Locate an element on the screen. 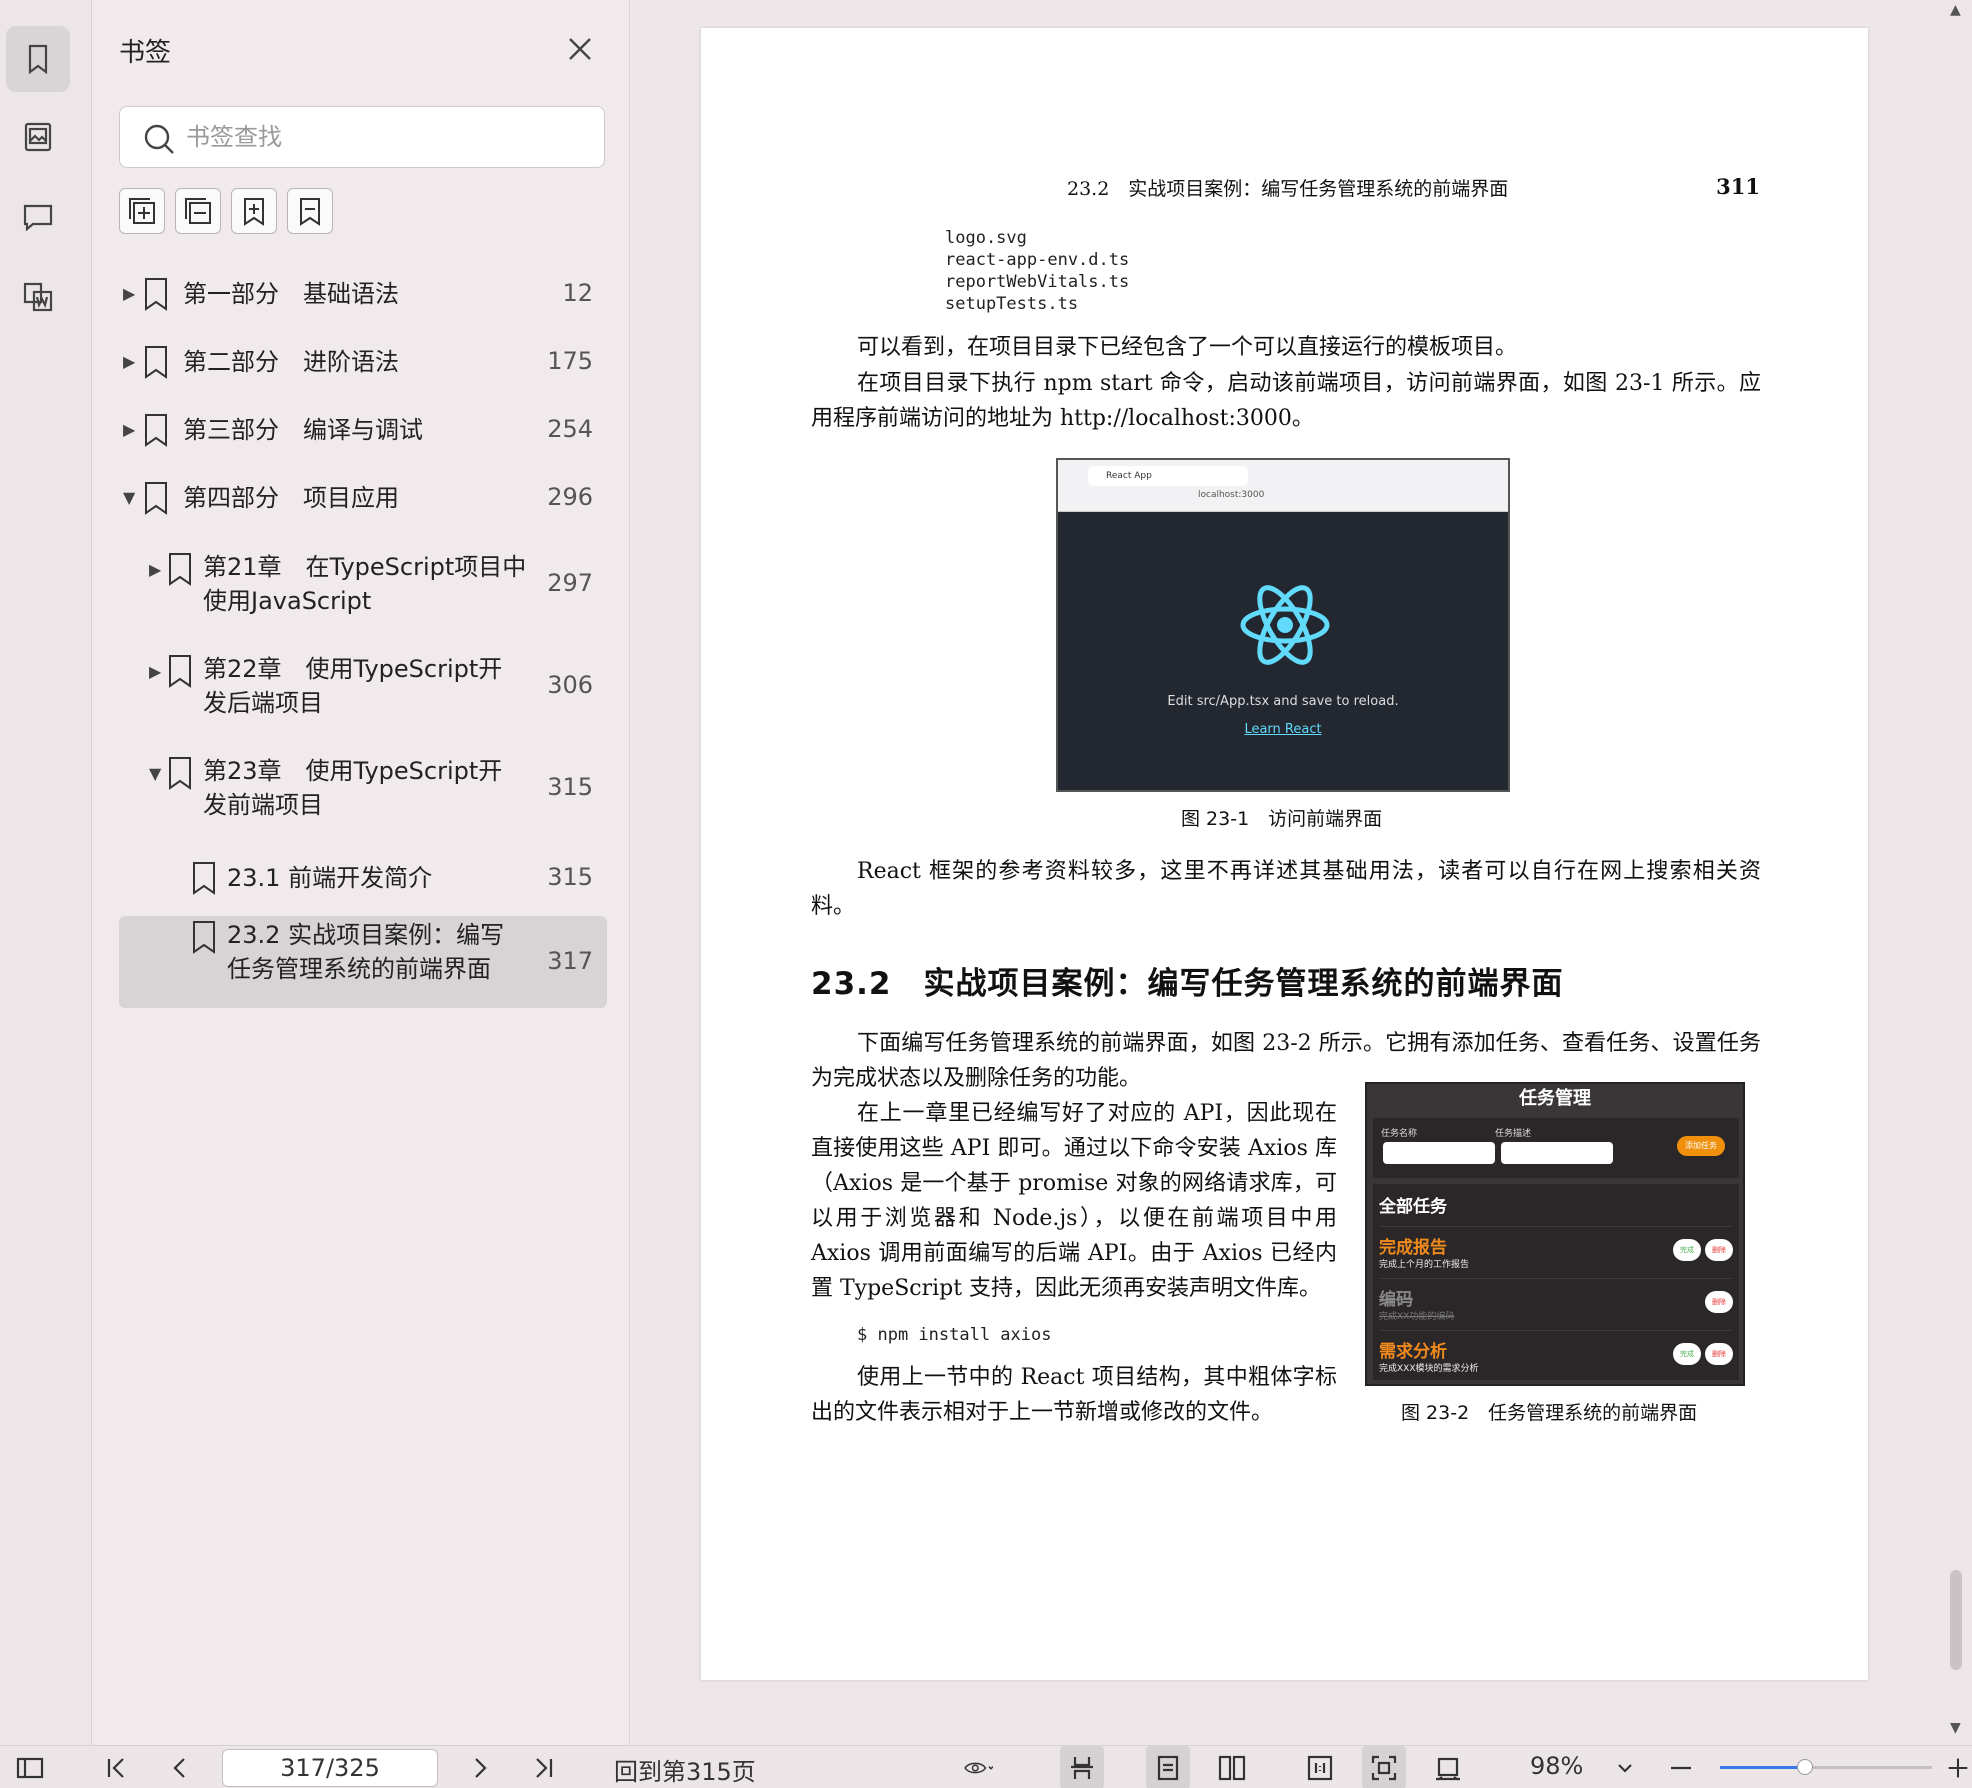 Image resolution: width=1972 pixels, height=1788 pixels. bookmark-page-number: 296 is located at coordinates (570, 497).